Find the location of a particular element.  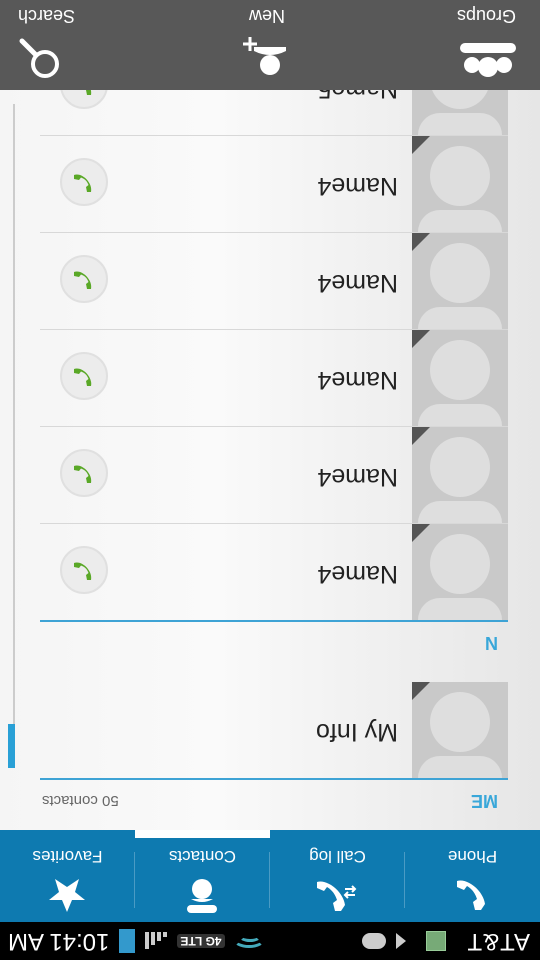

play-notification-icon is located at coordinates (406, 941).